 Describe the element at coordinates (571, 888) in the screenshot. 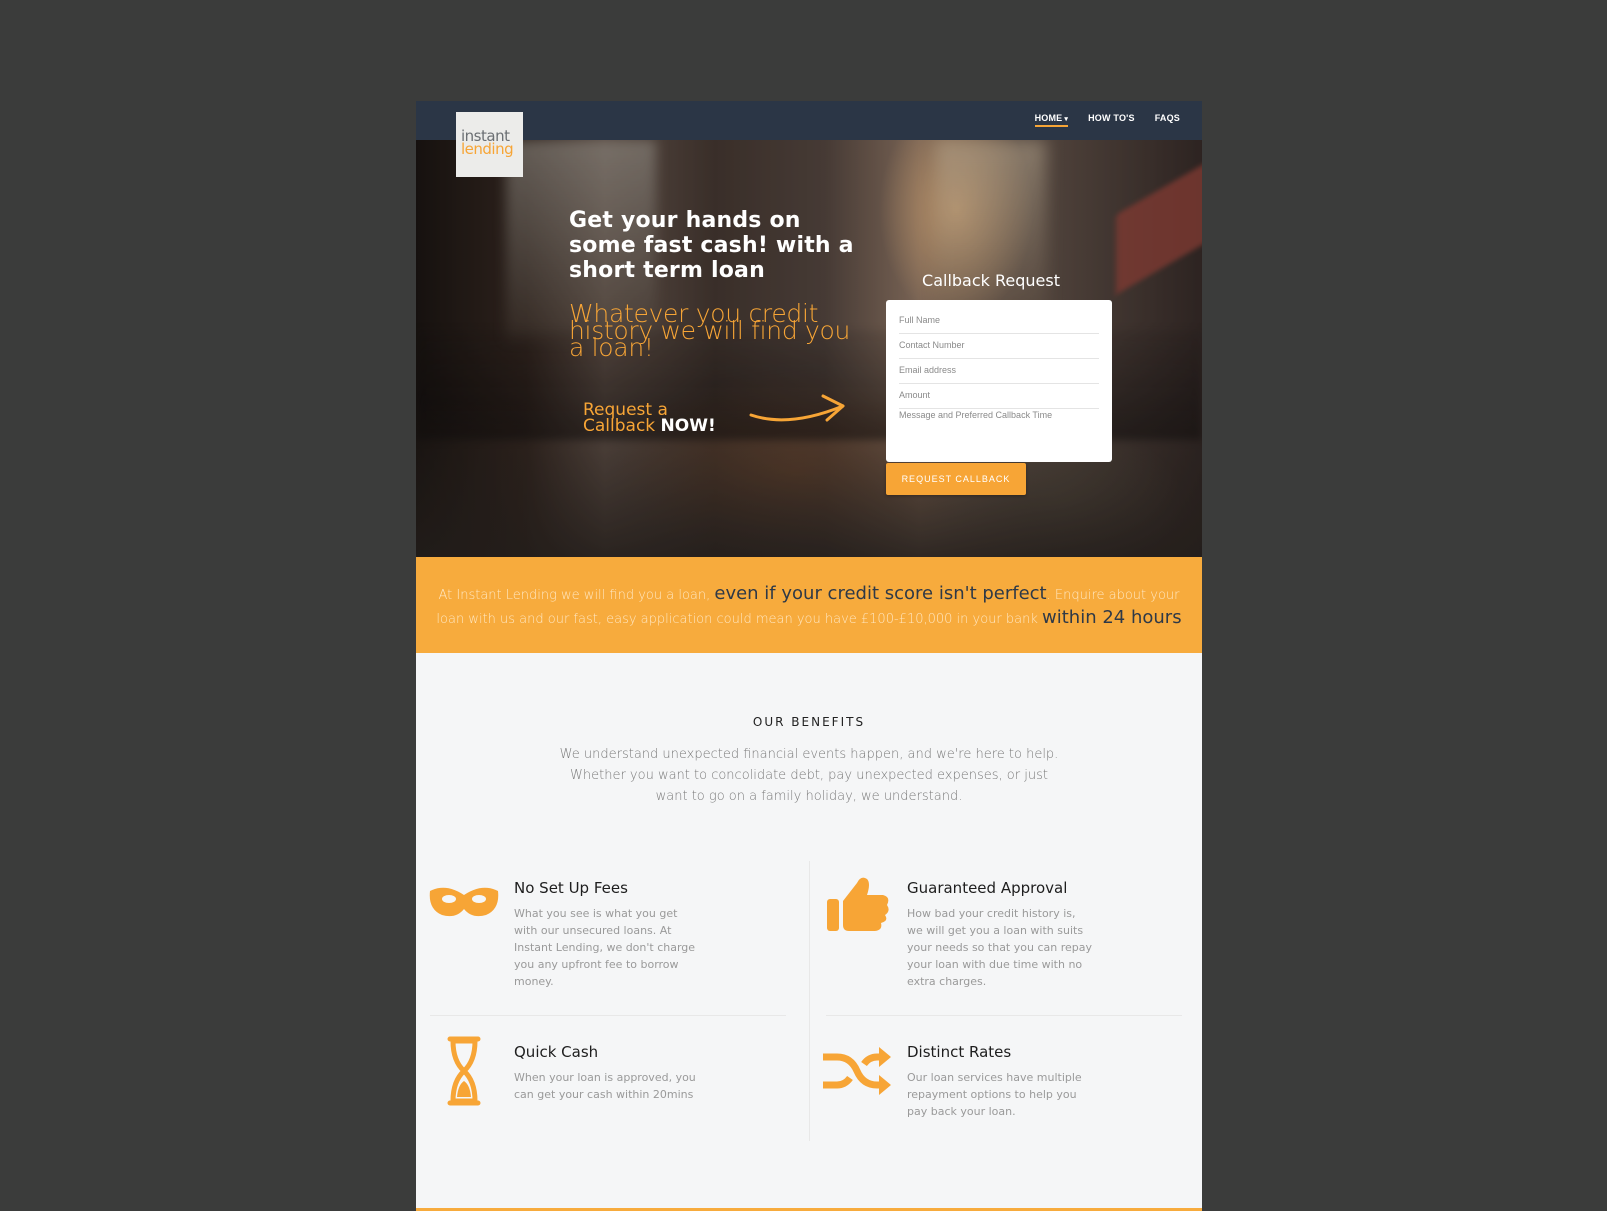

I see `benefit-title: No Set Up Fees` at that location.